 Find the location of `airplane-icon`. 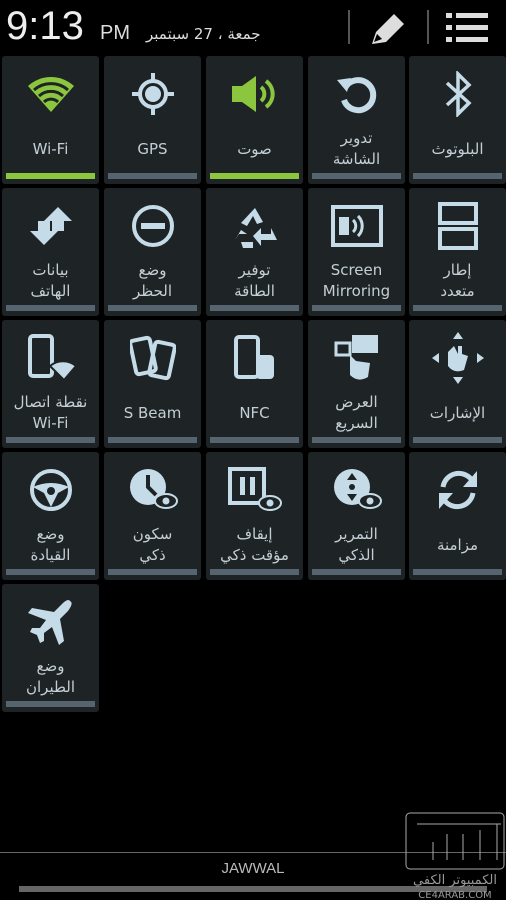

airplane-icon is located at coordinates (50, 622).